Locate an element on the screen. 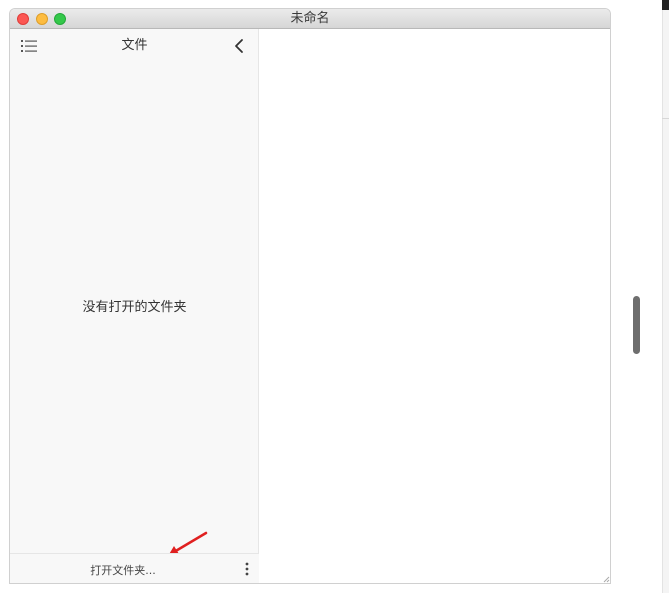 The image size is (669, 593). vertical-ellipsis-icon is located at coordinates (247, 569).